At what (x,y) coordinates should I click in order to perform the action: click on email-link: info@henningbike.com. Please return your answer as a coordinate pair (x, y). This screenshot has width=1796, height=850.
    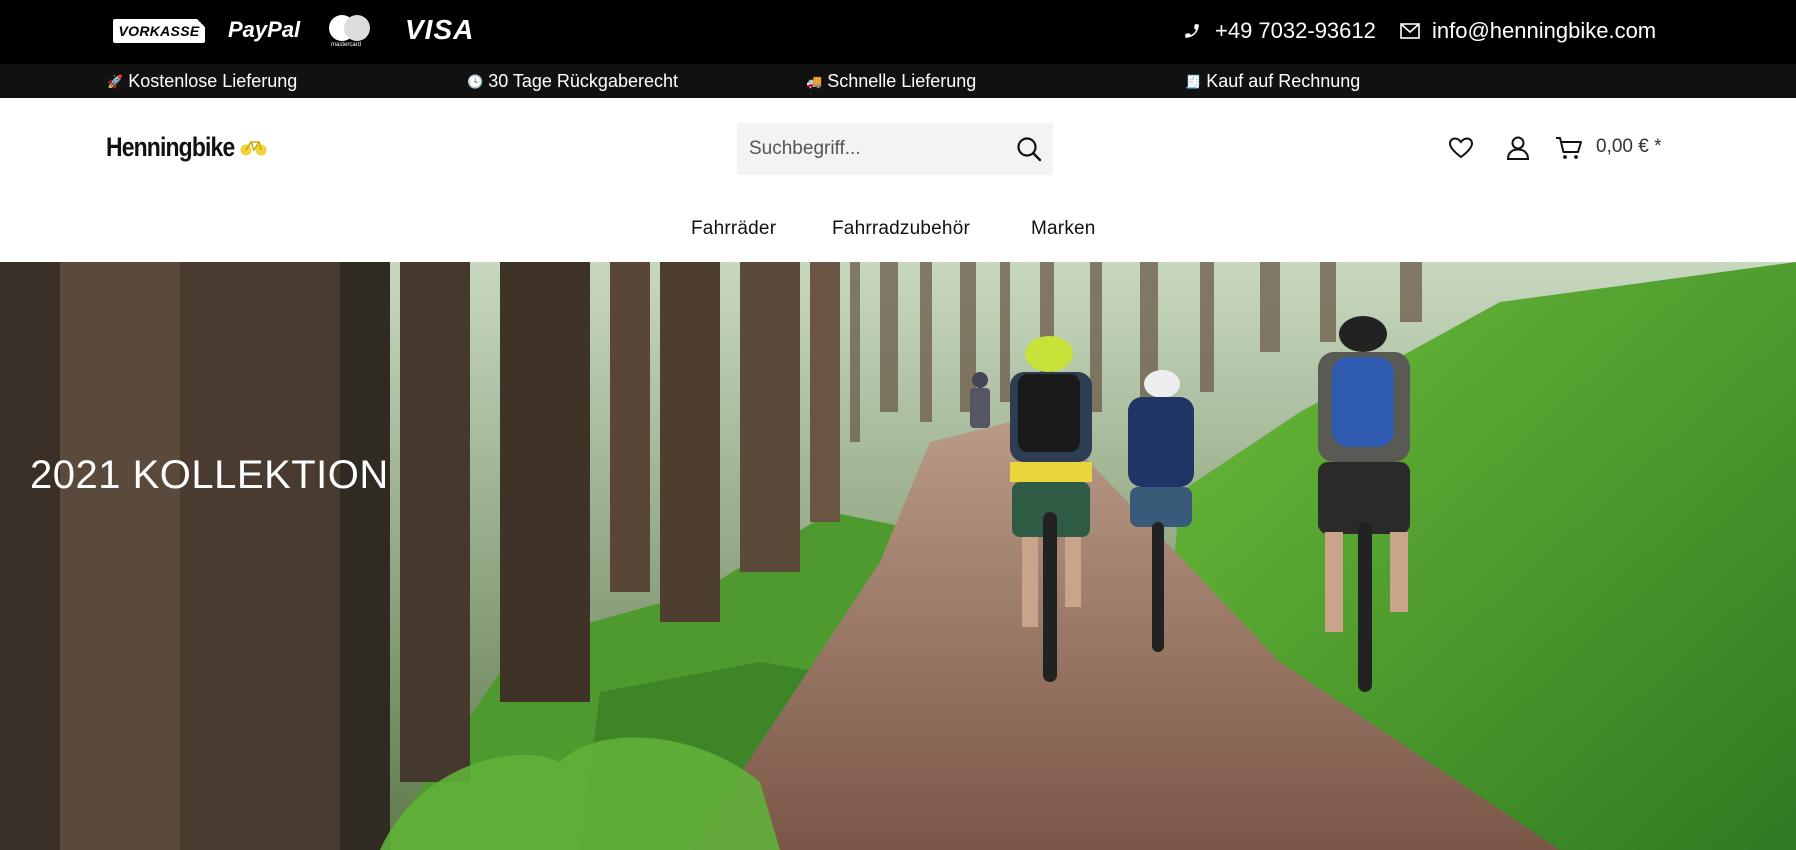
    Looking at the image, I should click on (1528, 31).